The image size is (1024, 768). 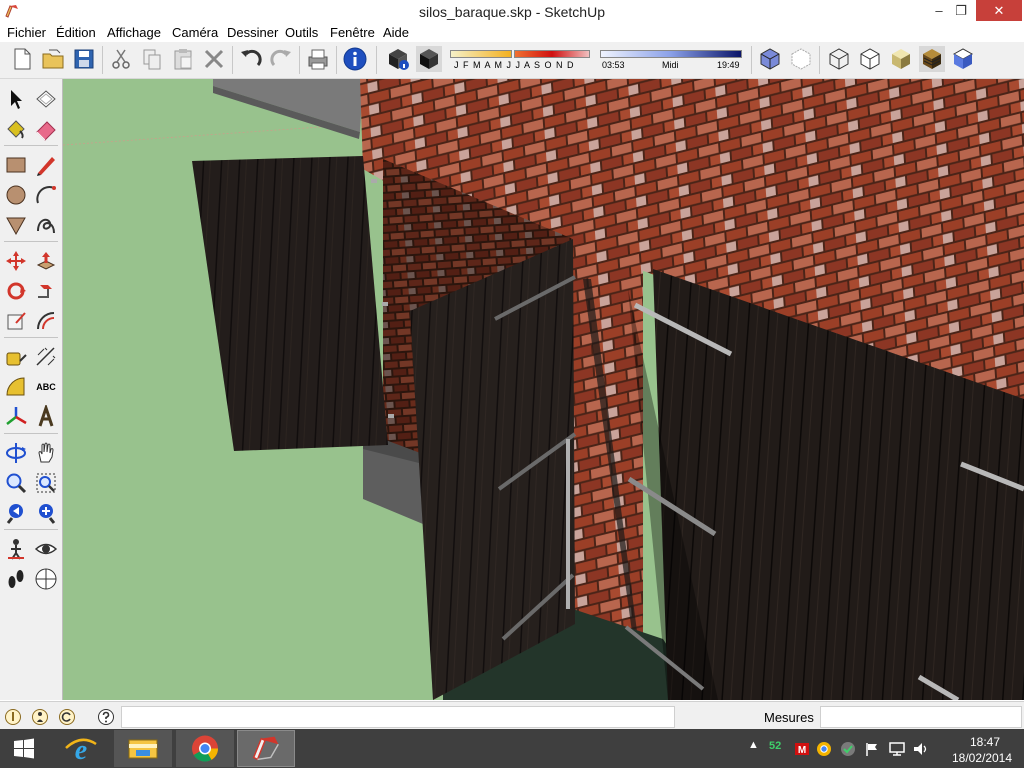 What do you see at coordinates (801, 59) in the screenshot?
I see `back-edges-style-icon` at bounding box center [801, 59].